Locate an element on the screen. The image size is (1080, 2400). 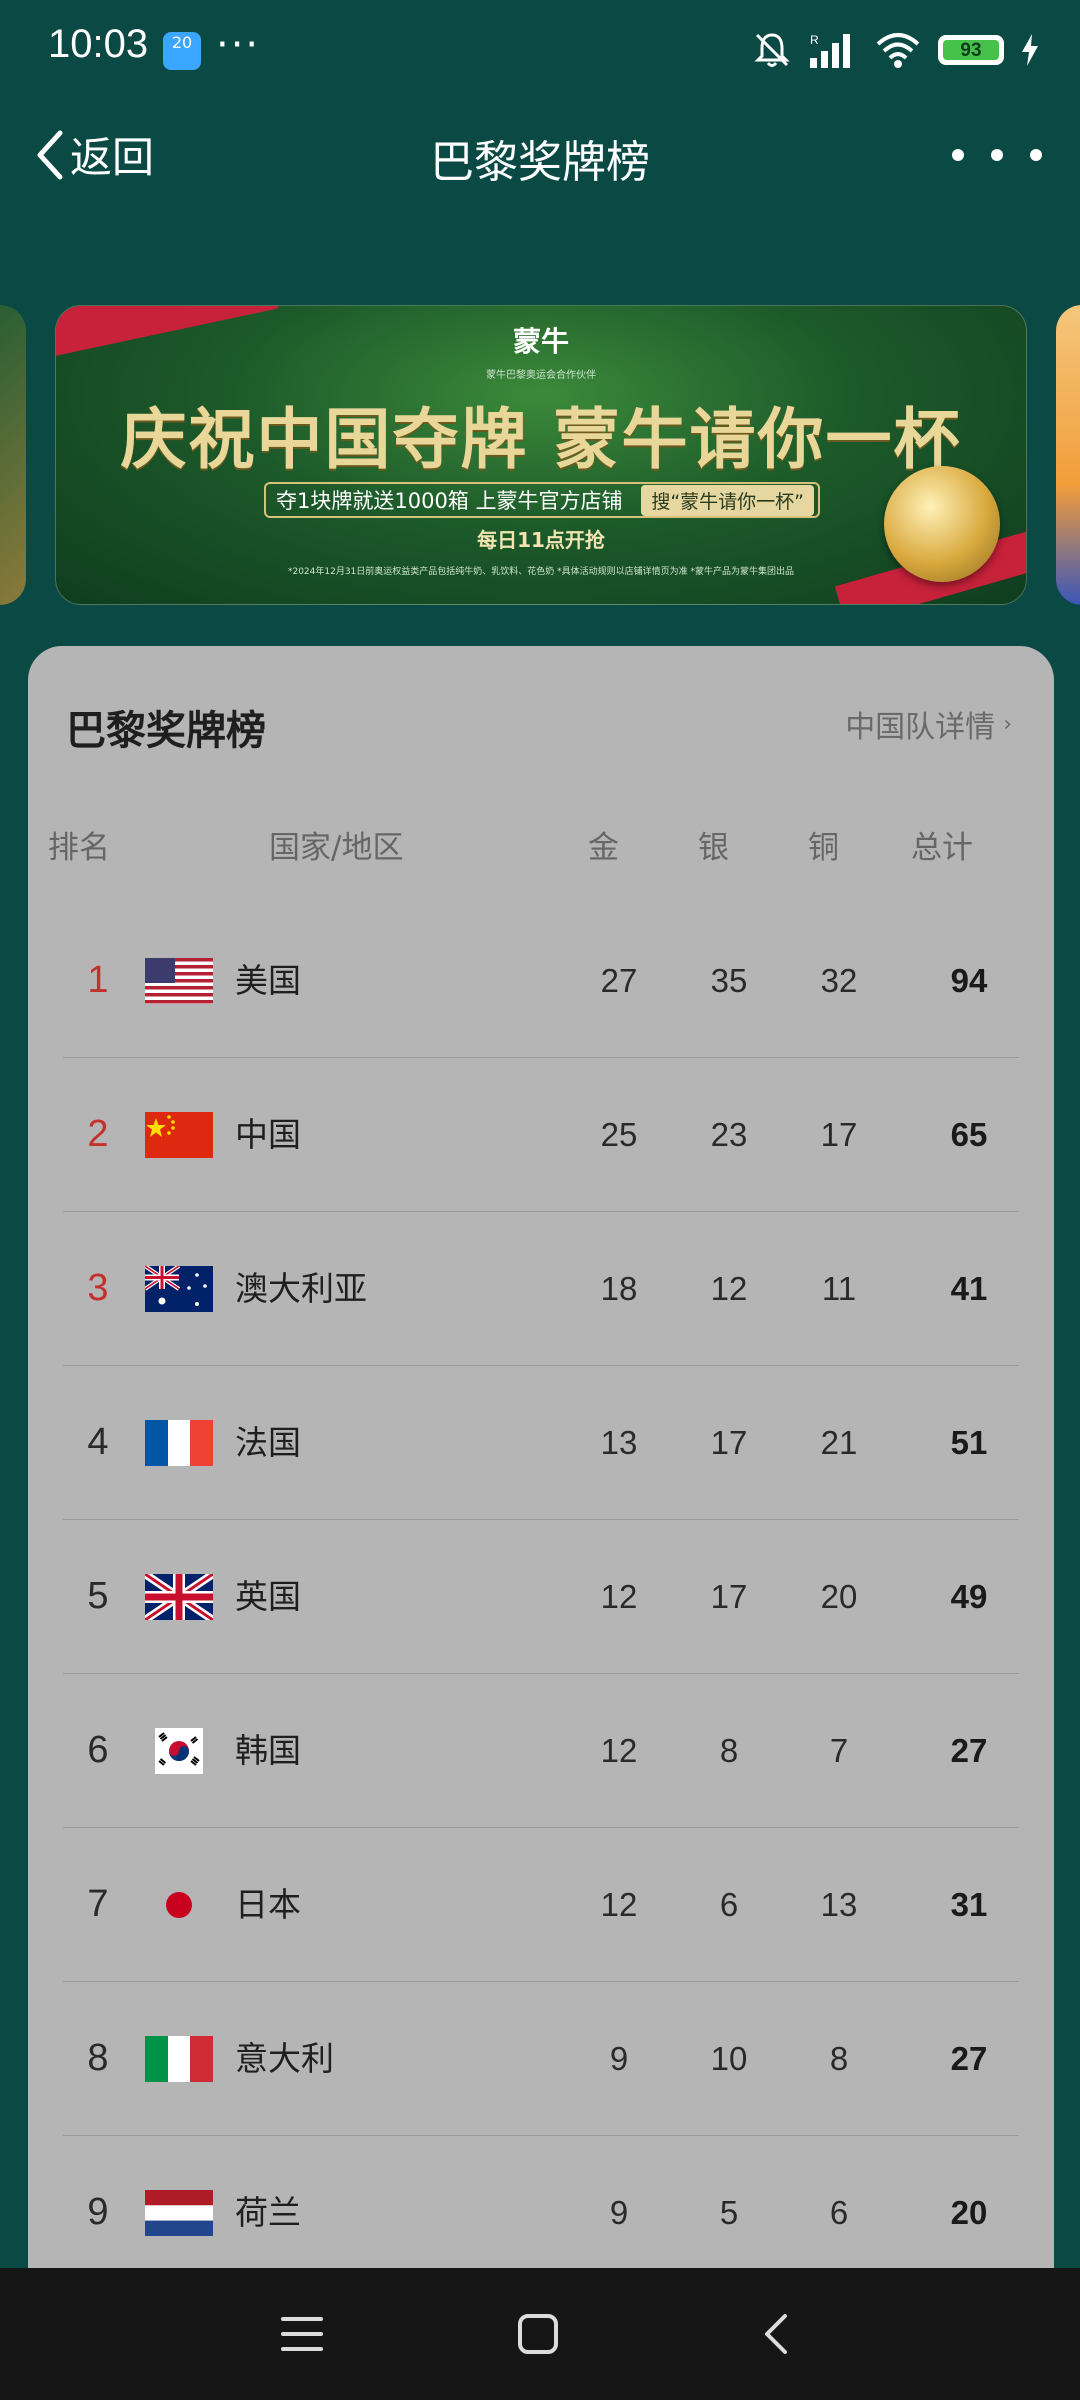
country-name: 日本 is located at coordinates (268, 1904).